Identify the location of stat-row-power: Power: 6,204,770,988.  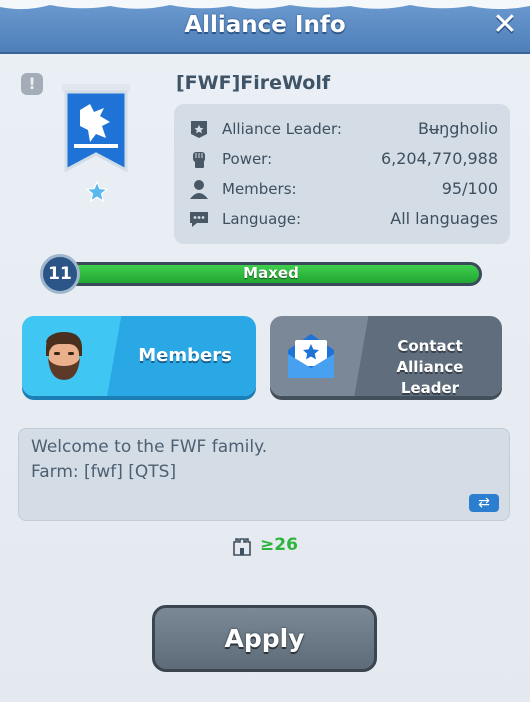
(343, 159).